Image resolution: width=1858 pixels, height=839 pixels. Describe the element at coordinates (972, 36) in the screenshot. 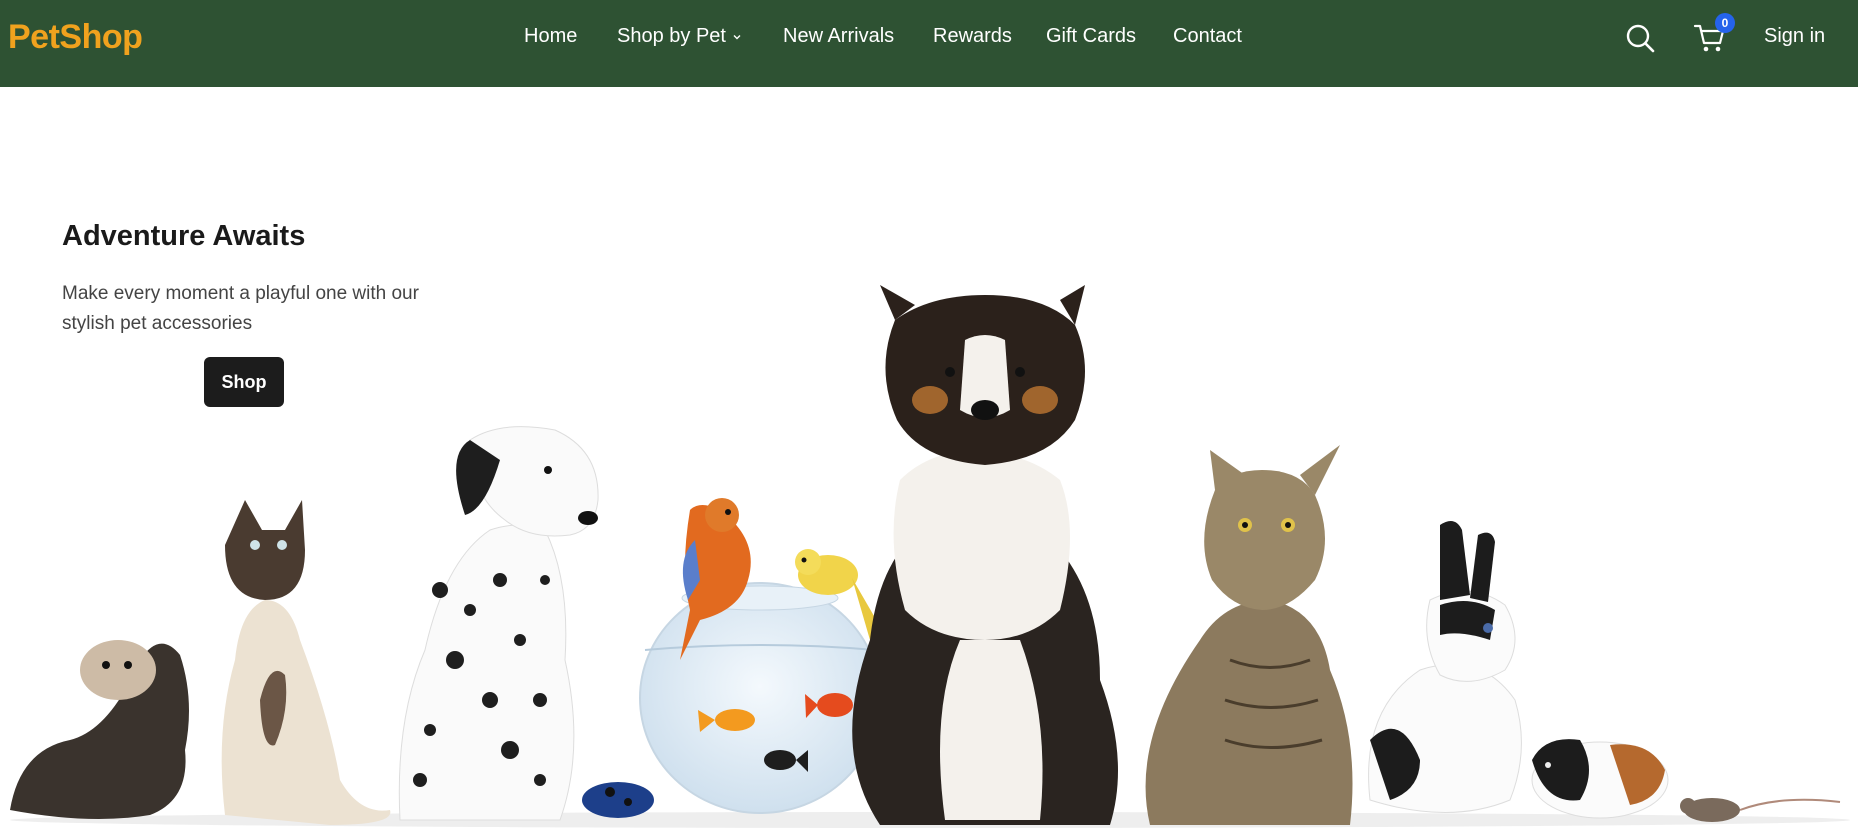

I see `nav-rewards: Rewards` at that location.